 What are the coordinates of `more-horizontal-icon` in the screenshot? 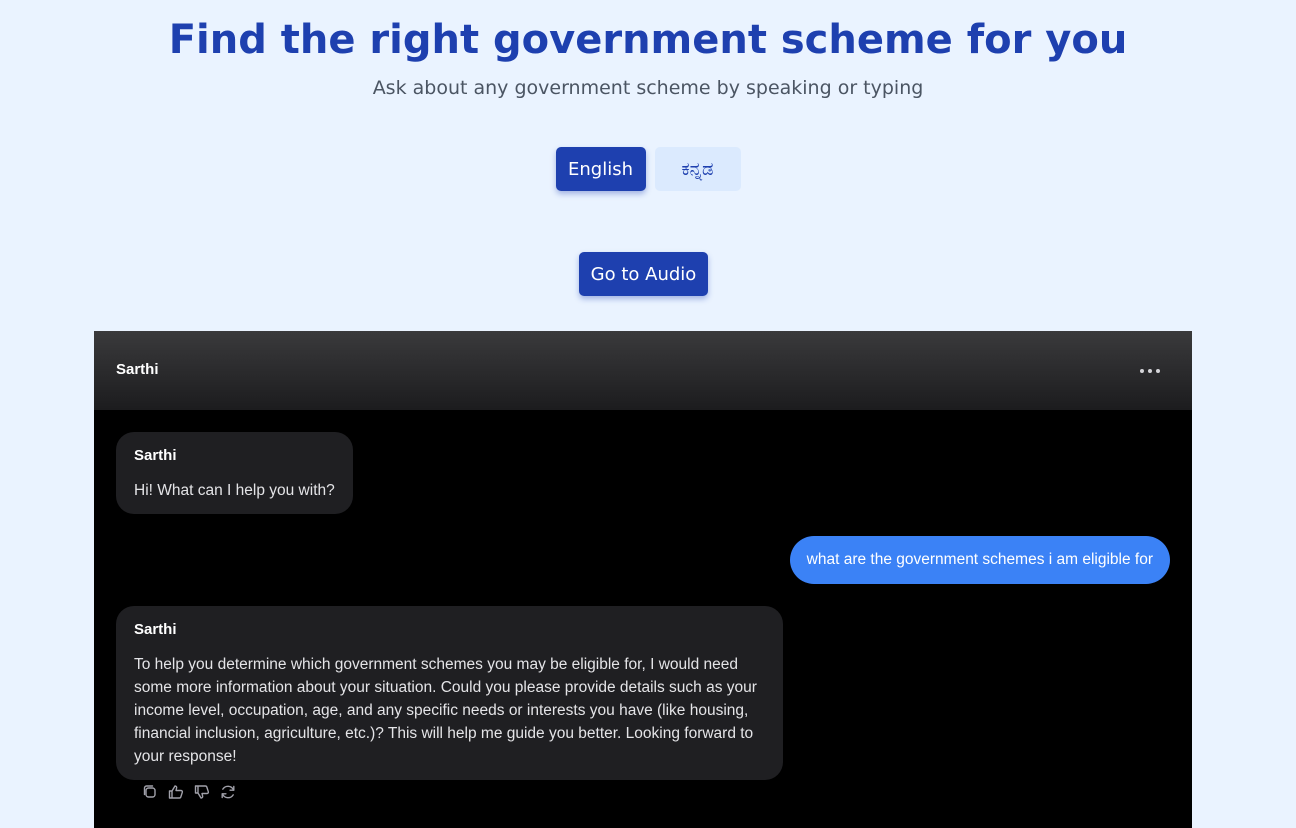 It's located at (1150, 371).